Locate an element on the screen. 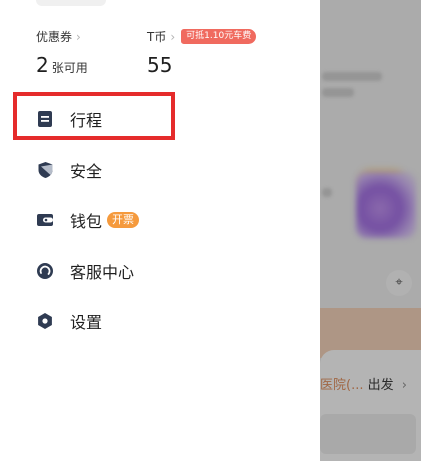  menu-item-label: 客服中心 is located at coordinates (102, 272).